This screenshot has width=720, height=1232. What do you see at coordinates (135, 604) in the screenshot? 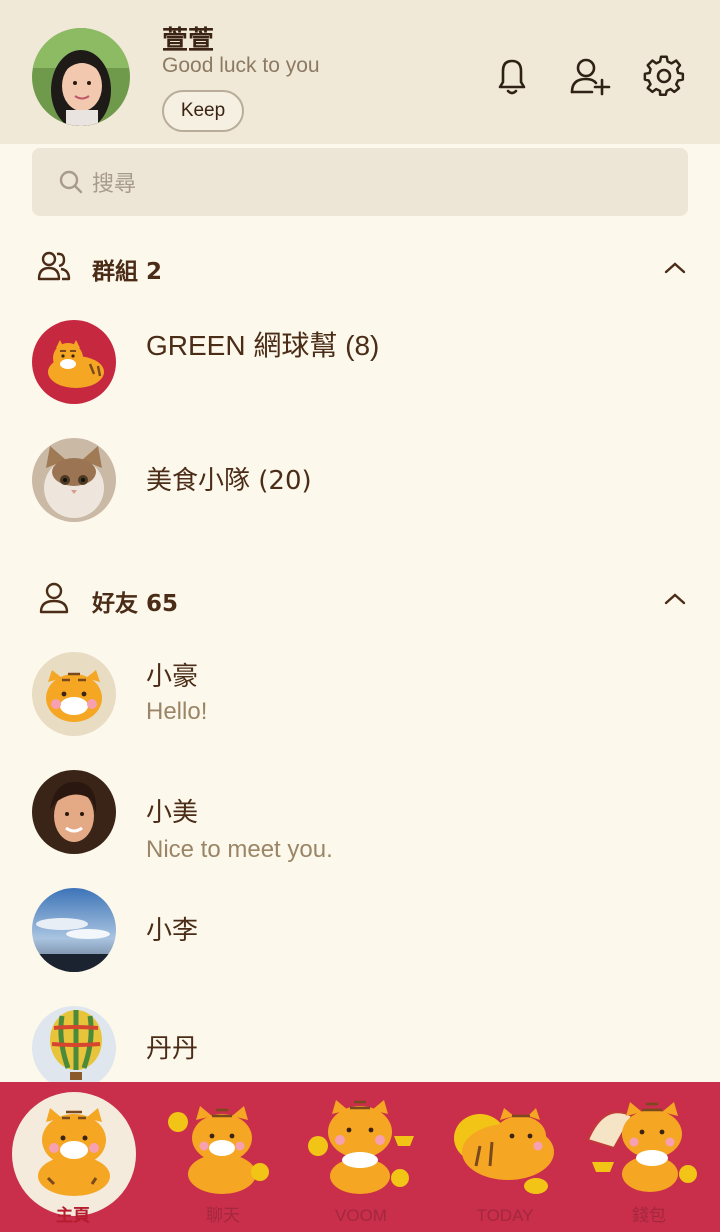
I see `friends-section-title: 好友 65` at bounding box center [135, 604].